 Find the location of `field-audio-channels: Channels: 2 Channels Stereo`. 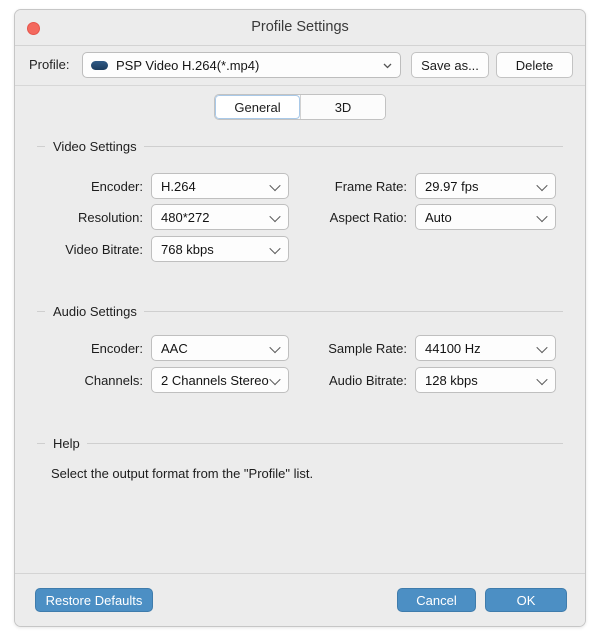

field-audio-channels: Channels: 2 Channels Stereo is located at coordinates (163, 380).